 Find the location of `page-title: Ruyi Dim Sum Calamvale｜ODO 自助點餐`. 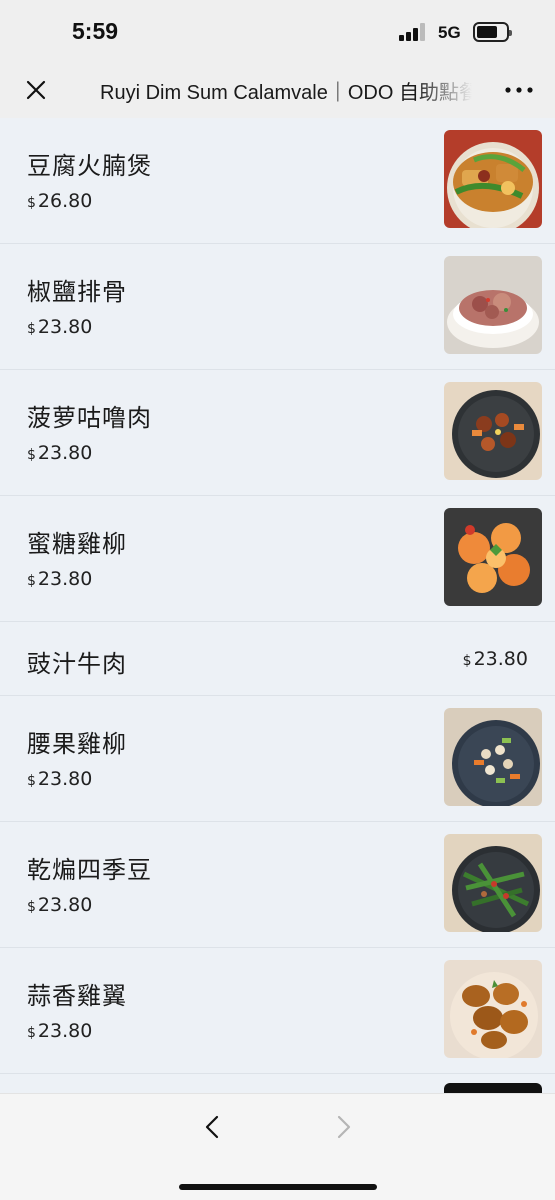

page-title: Ruyi Dim Sum Calamvale｜ODO 自助點餐 is located at coordinates (286, 93).